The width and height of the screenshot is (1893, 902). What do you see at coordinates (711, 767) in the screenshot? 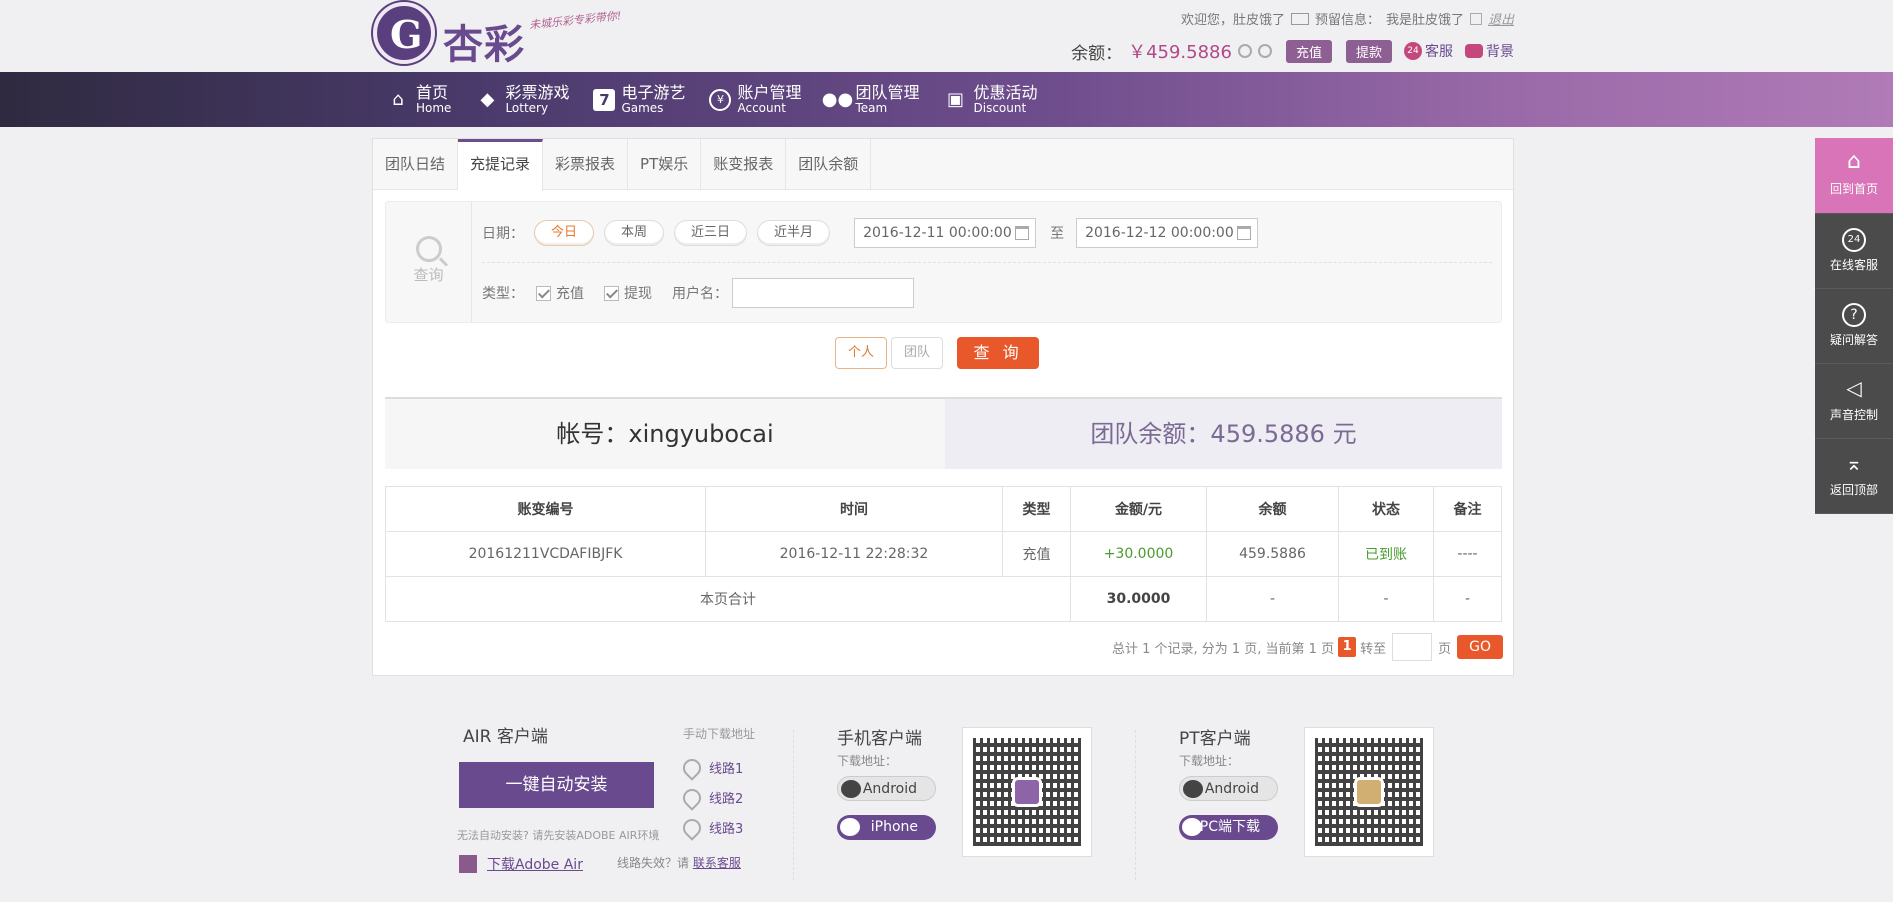
I see `line-1-link: 线路1` at bounding box center [711, 767].